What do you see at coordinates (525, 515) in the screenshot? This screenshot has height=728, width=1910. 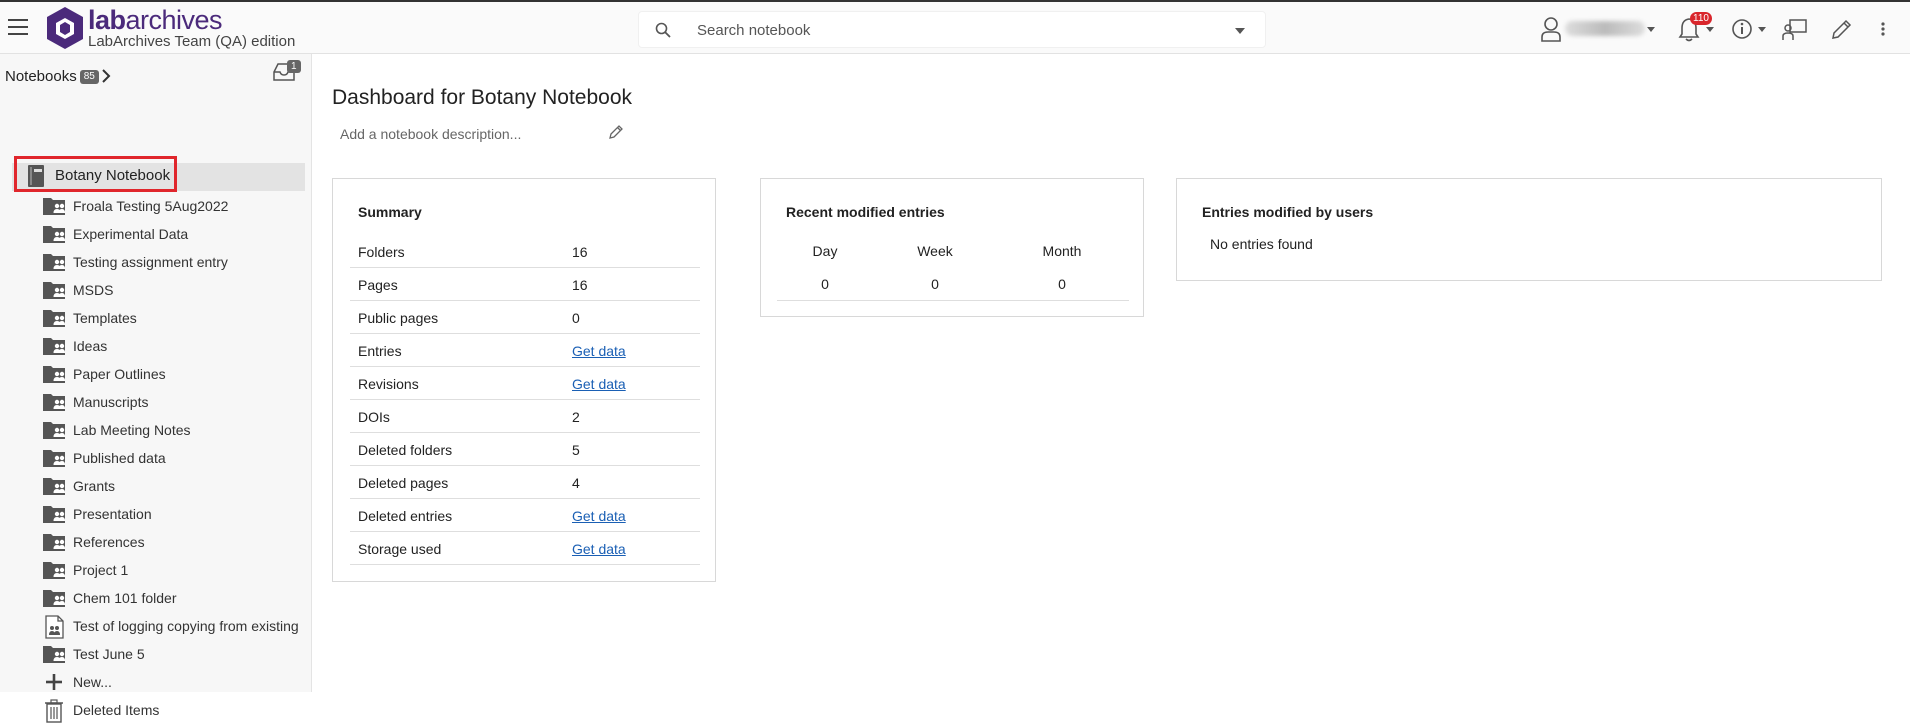 I see `summary-row: Deleted entries Get data` at bounding box center [525, 515].